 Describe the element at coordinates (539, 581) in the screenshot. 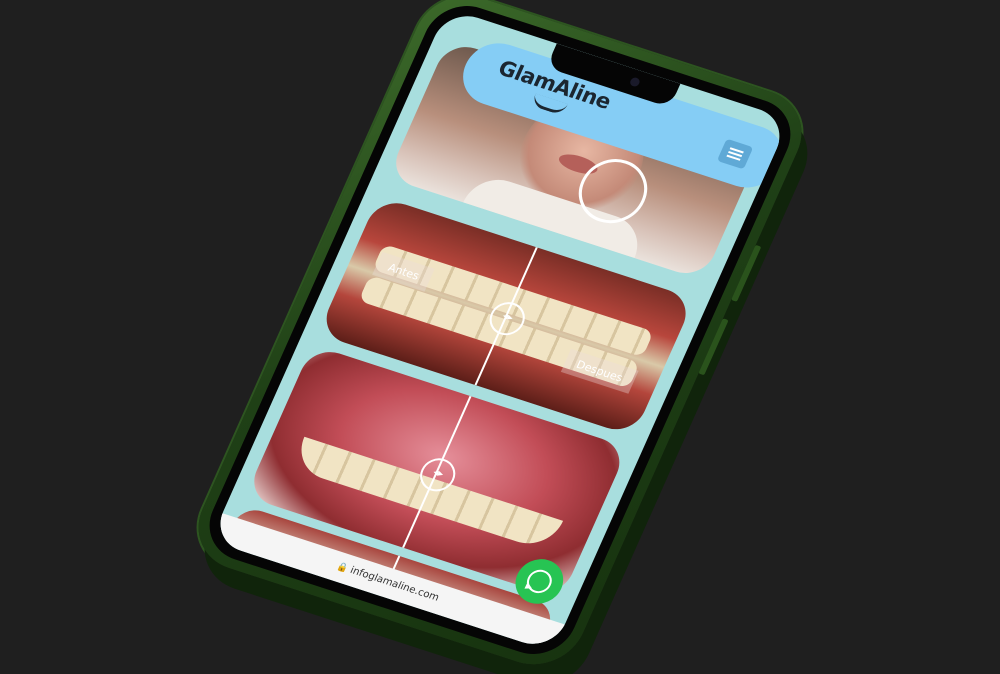

I see `whatsapp-icon` at that location.